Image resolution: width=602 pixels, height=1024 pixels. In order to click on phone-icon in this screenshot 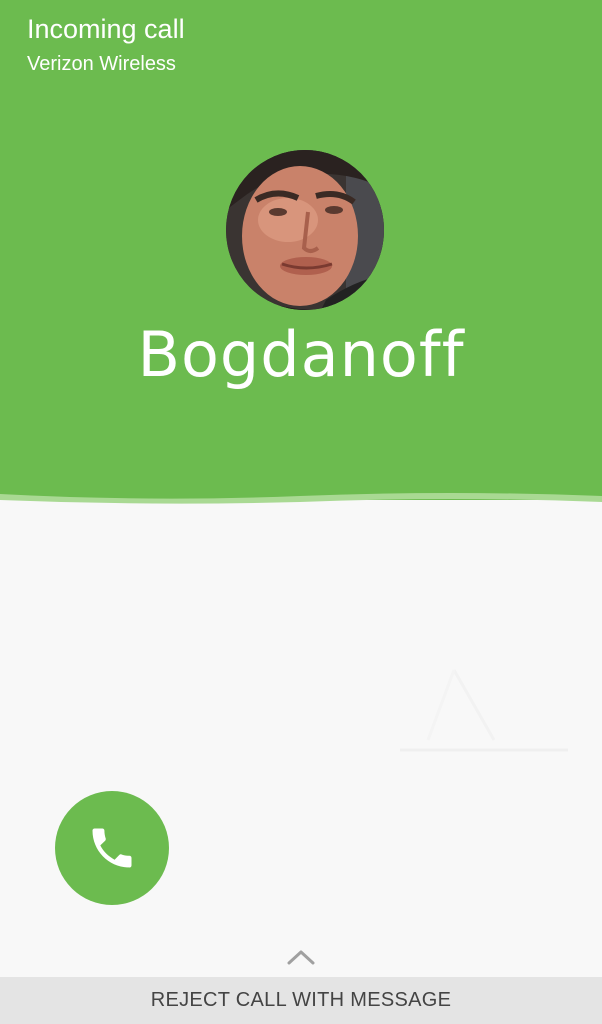, I will do `click(112, 848)`.